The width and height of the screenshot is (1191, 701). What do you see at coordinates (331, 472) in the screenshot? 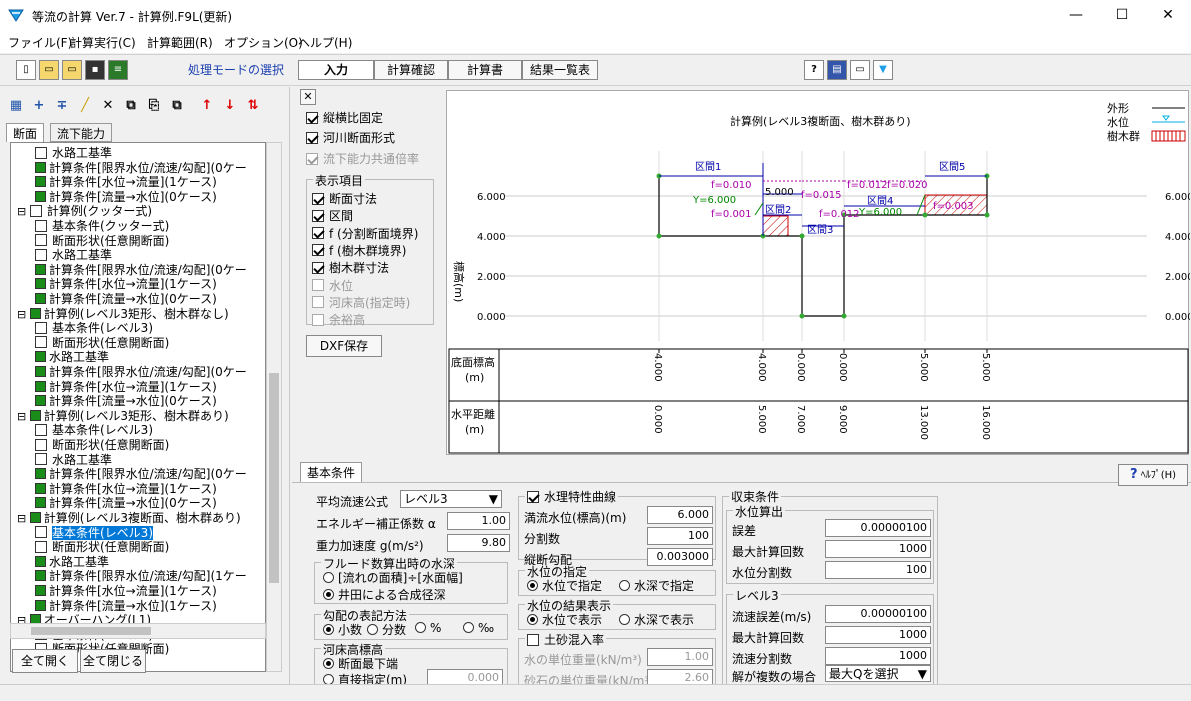
I see `tab-basic-conditions: 基本条件` at bounding box center [331, 472].